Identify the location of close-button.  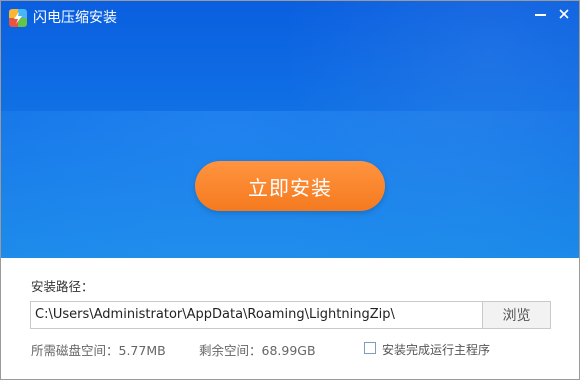
(564, 14).